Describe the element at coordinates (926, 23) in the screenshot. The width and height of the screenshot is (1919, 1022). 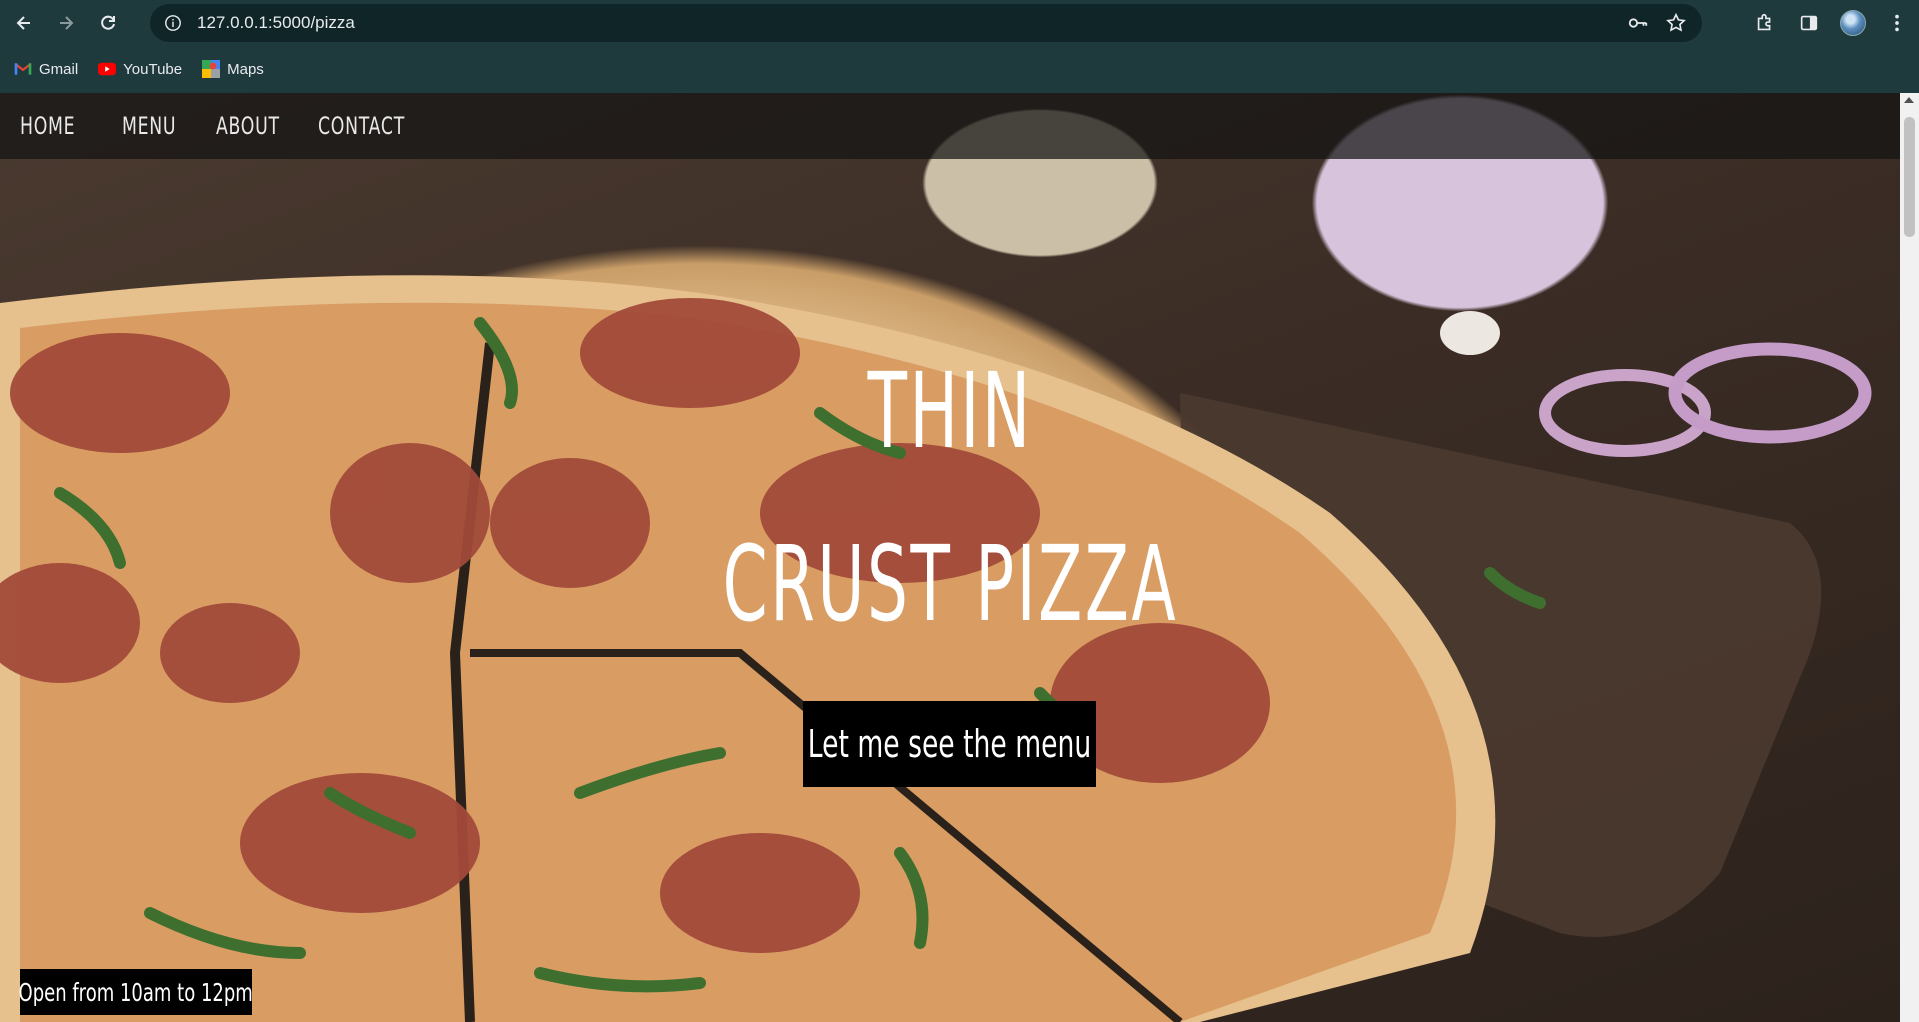
I see `address-bar: 127.0.0.1:5000/pizza` at that location.